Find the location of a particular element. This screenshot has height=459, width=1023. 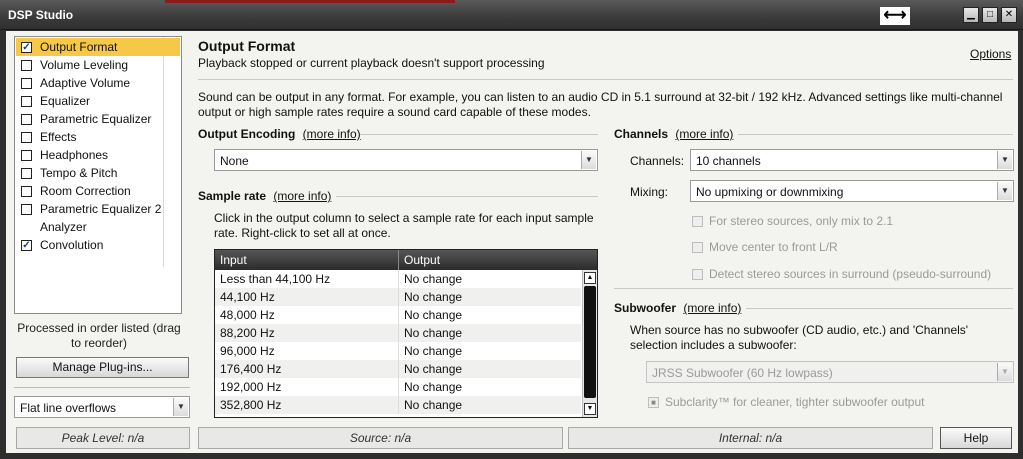

plugin-item-volume-leveling: Volume Leveling is located at coordinates (98, 65).